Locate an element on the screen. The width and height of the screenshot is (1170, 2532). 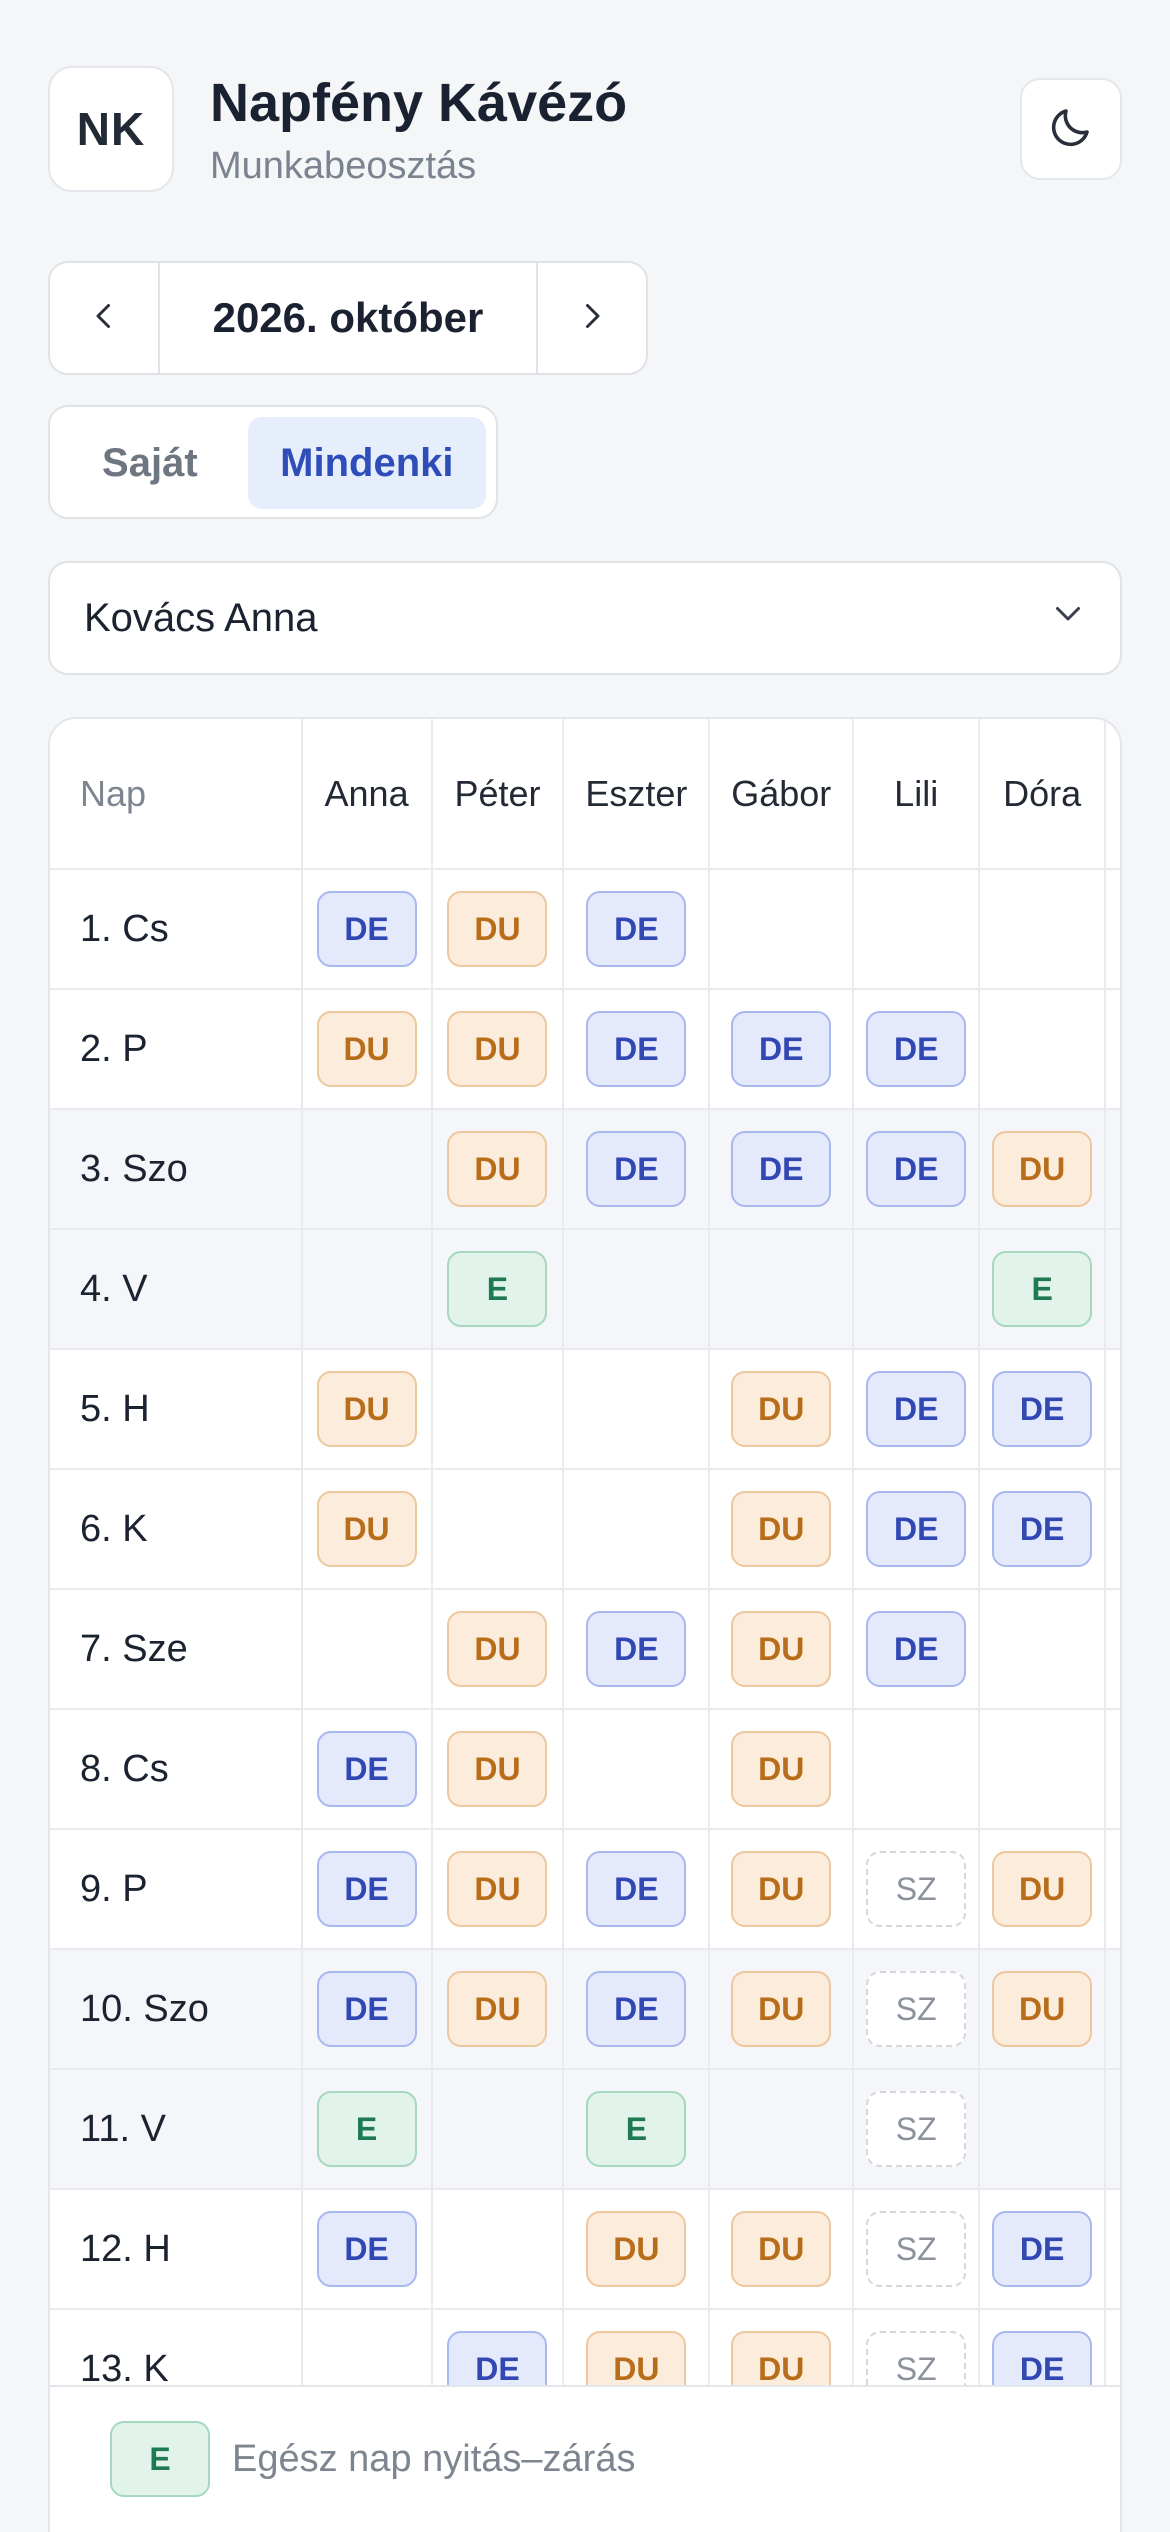
schedule-row: 13. K DE DU DU SZ DE is located at coordinates (585, 2347).